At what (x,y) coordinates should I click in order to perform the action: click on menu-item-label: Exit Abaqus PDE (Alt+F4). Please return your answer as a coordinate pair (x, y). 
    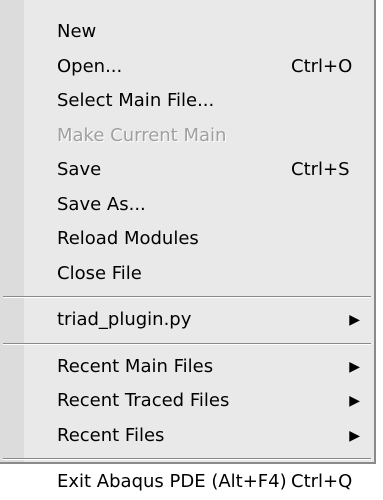
    Looking at the image, I should click on (172, 481).